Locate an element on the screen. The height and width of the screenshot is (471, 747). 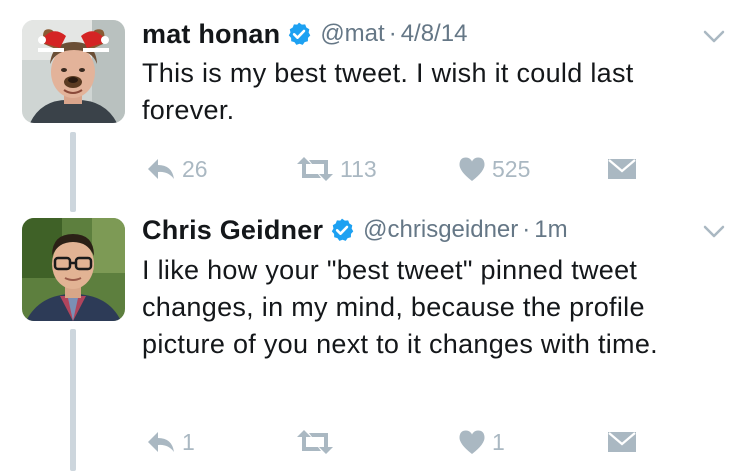
reply-count: 26 is located at coordinates (195, 168).